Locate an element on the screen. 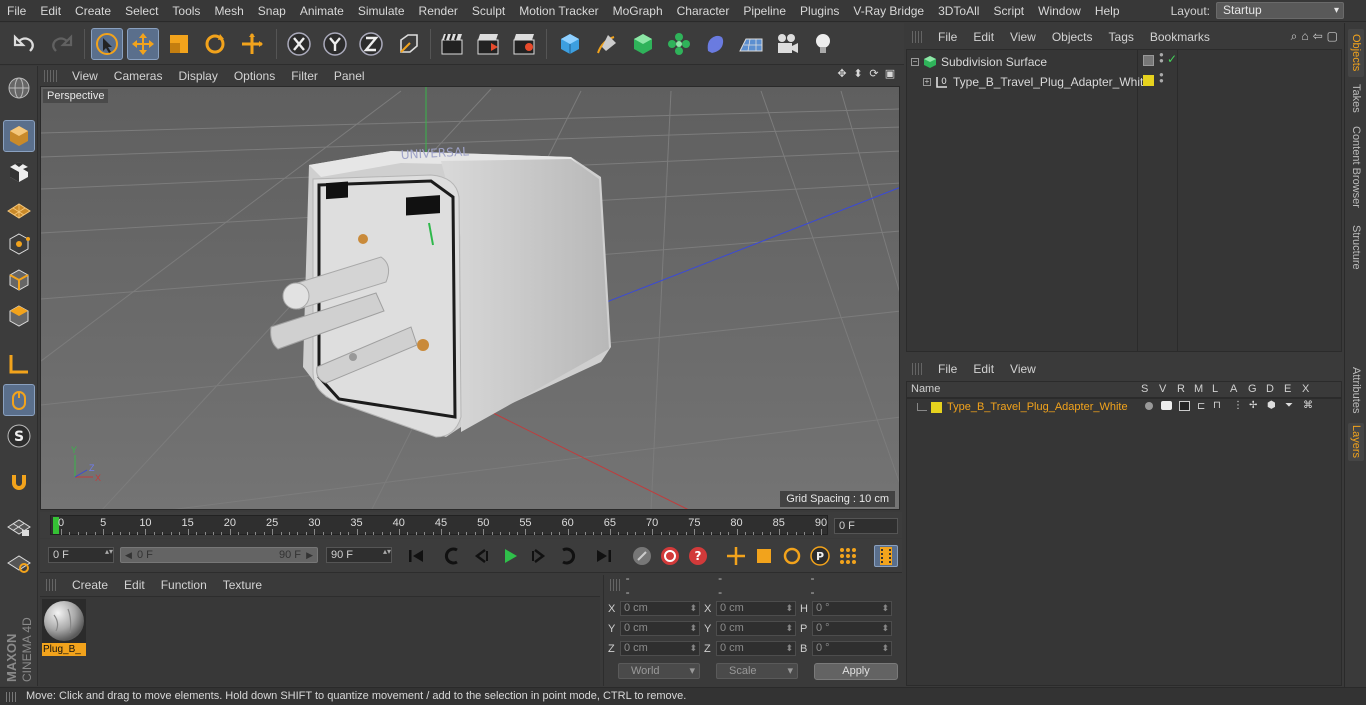 The height and width of the screenshot is (705, 1366). generator-icon: ✢ is located at coordinates (1253, 405).